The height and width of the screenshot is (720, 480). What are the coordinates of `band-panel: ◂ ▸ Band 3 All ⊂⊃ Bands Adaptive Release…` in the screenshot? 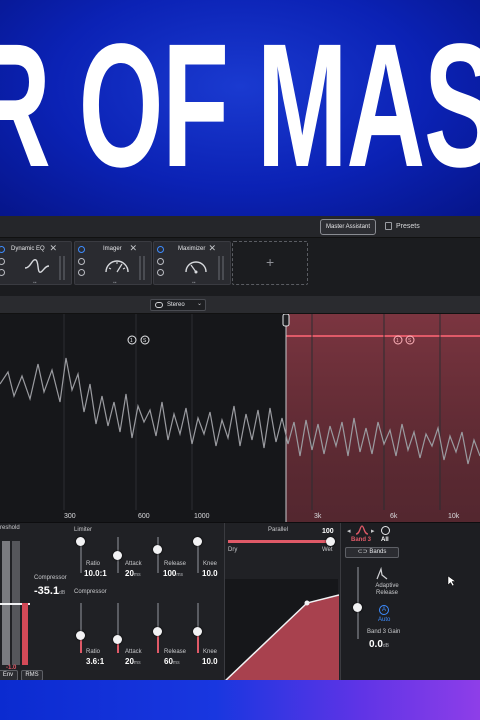 It's located at (410, 601).